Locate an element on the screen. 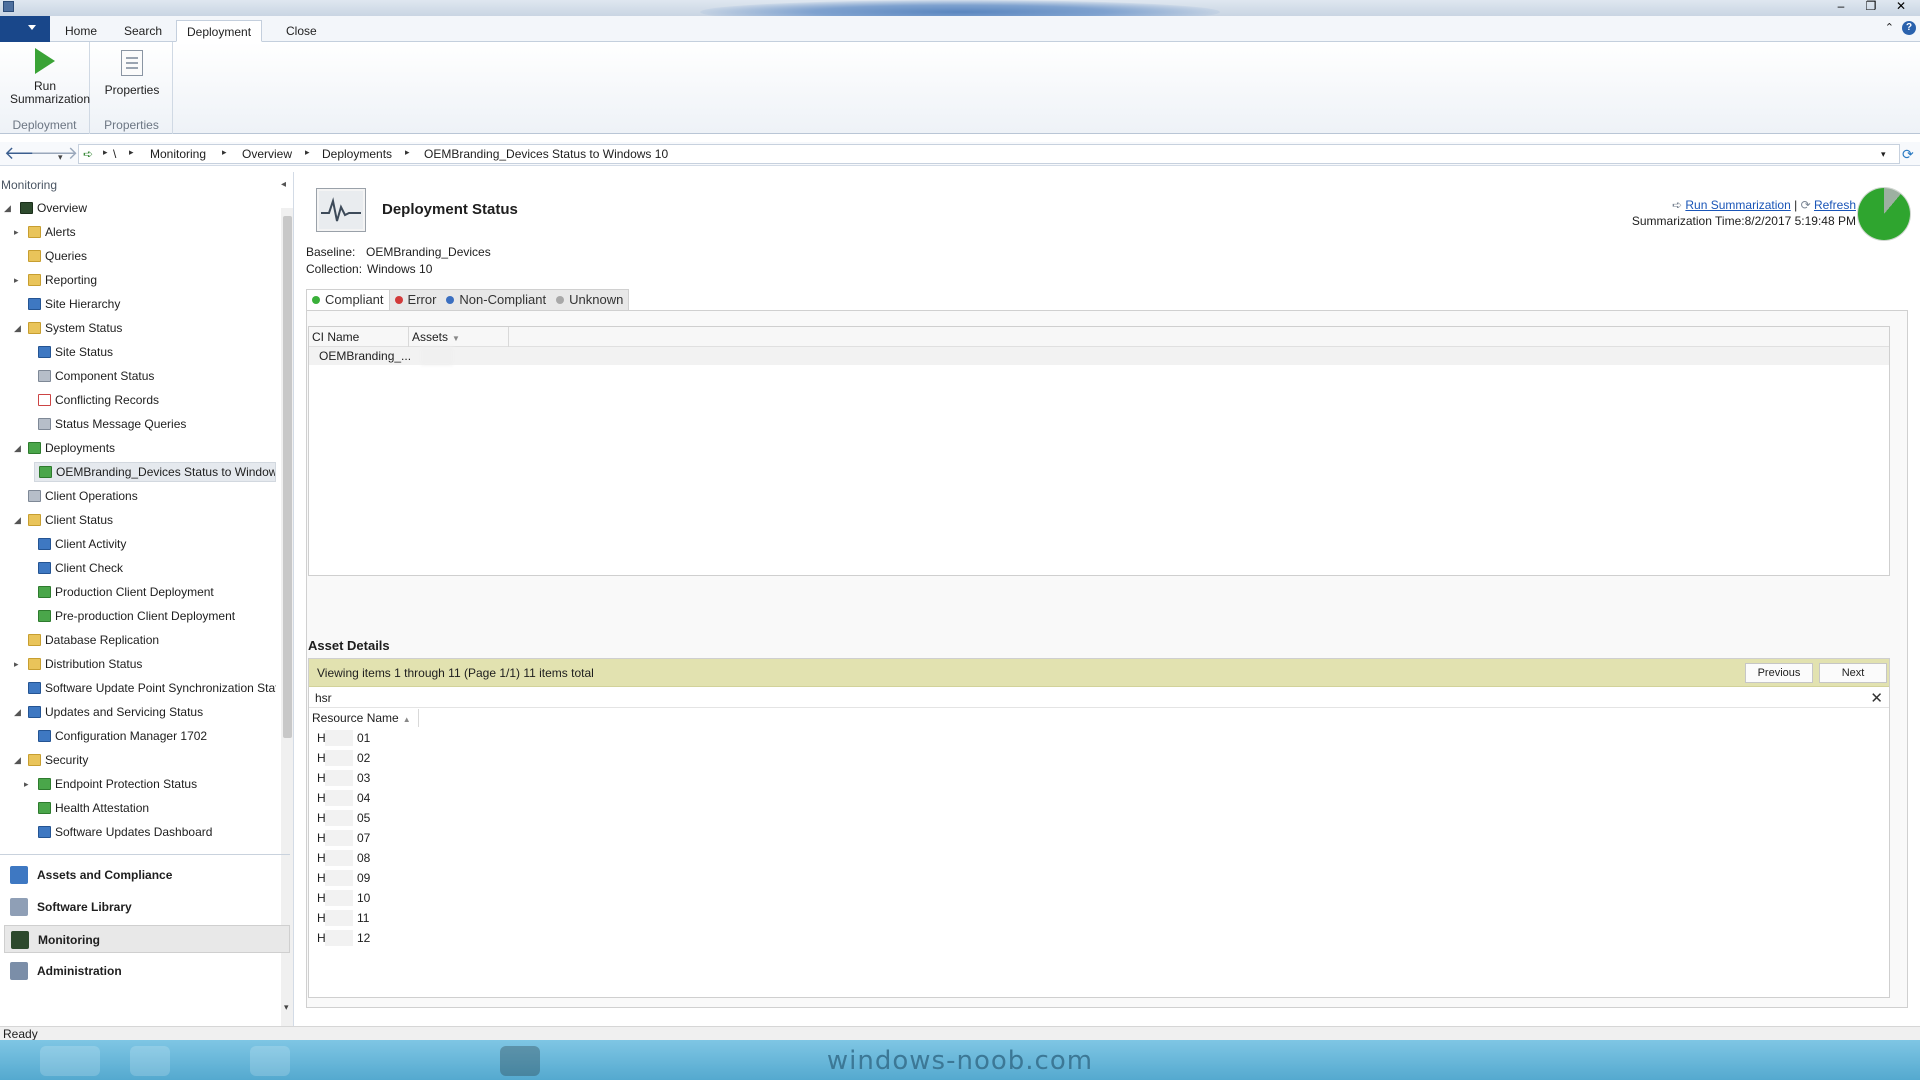 The image size is (1920, 1080). tree-item-client-check: Client Check is located at coordinates (73, 568).